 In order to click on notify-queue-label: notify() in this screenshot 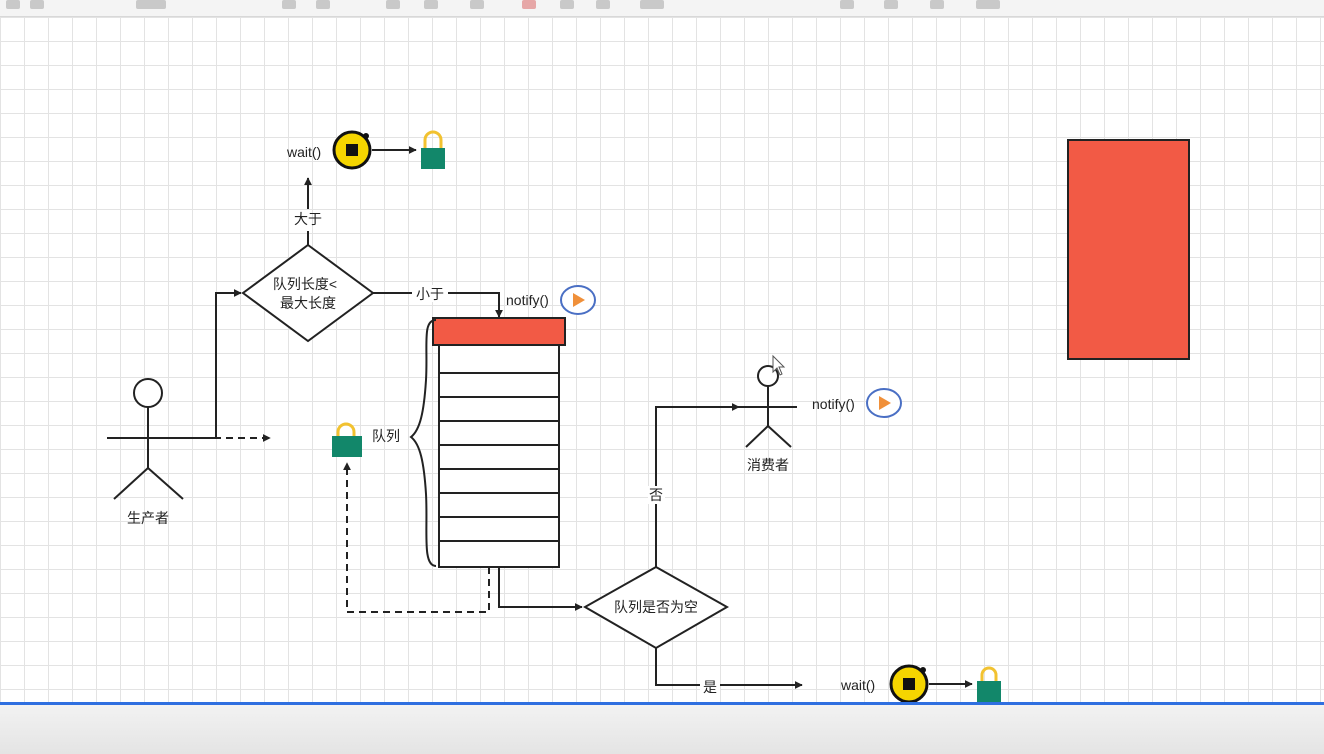, I will do `click(527, 300)`.